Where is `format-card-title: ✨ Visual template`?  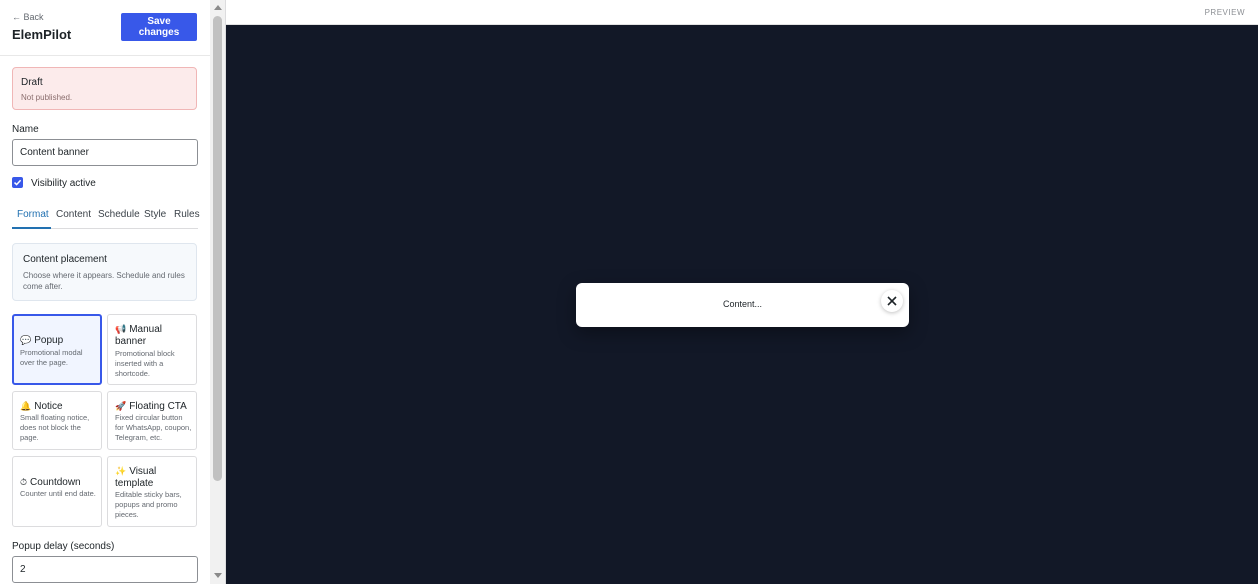
format-card-title: ✨ Visual template is located at coordinates (136, 477).